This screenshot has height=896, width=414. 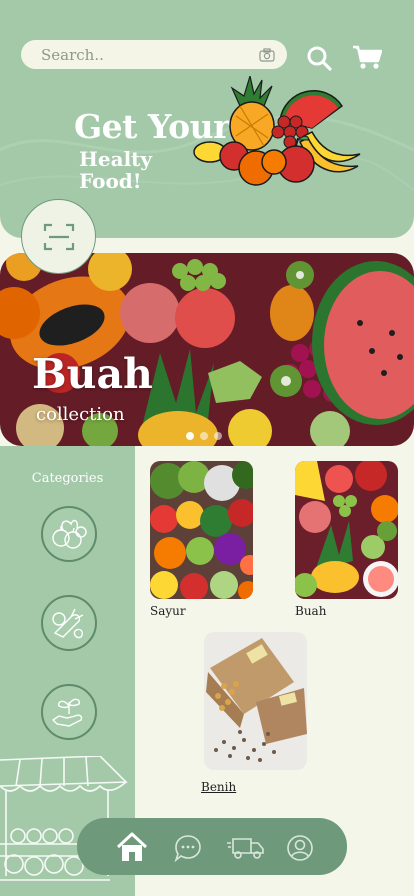 What do you see at coordinates (310, 611) in the screenshot?
I see `product-label-buah: Buah` at bounding box center [310, 611].